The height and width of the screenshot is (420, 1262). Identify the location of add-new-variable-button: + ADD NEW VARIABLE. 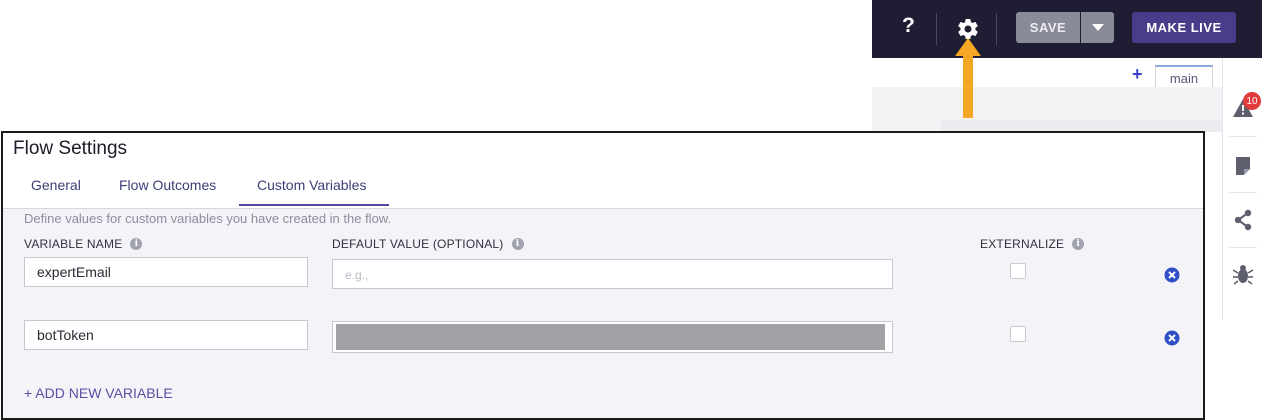
(98, 393).